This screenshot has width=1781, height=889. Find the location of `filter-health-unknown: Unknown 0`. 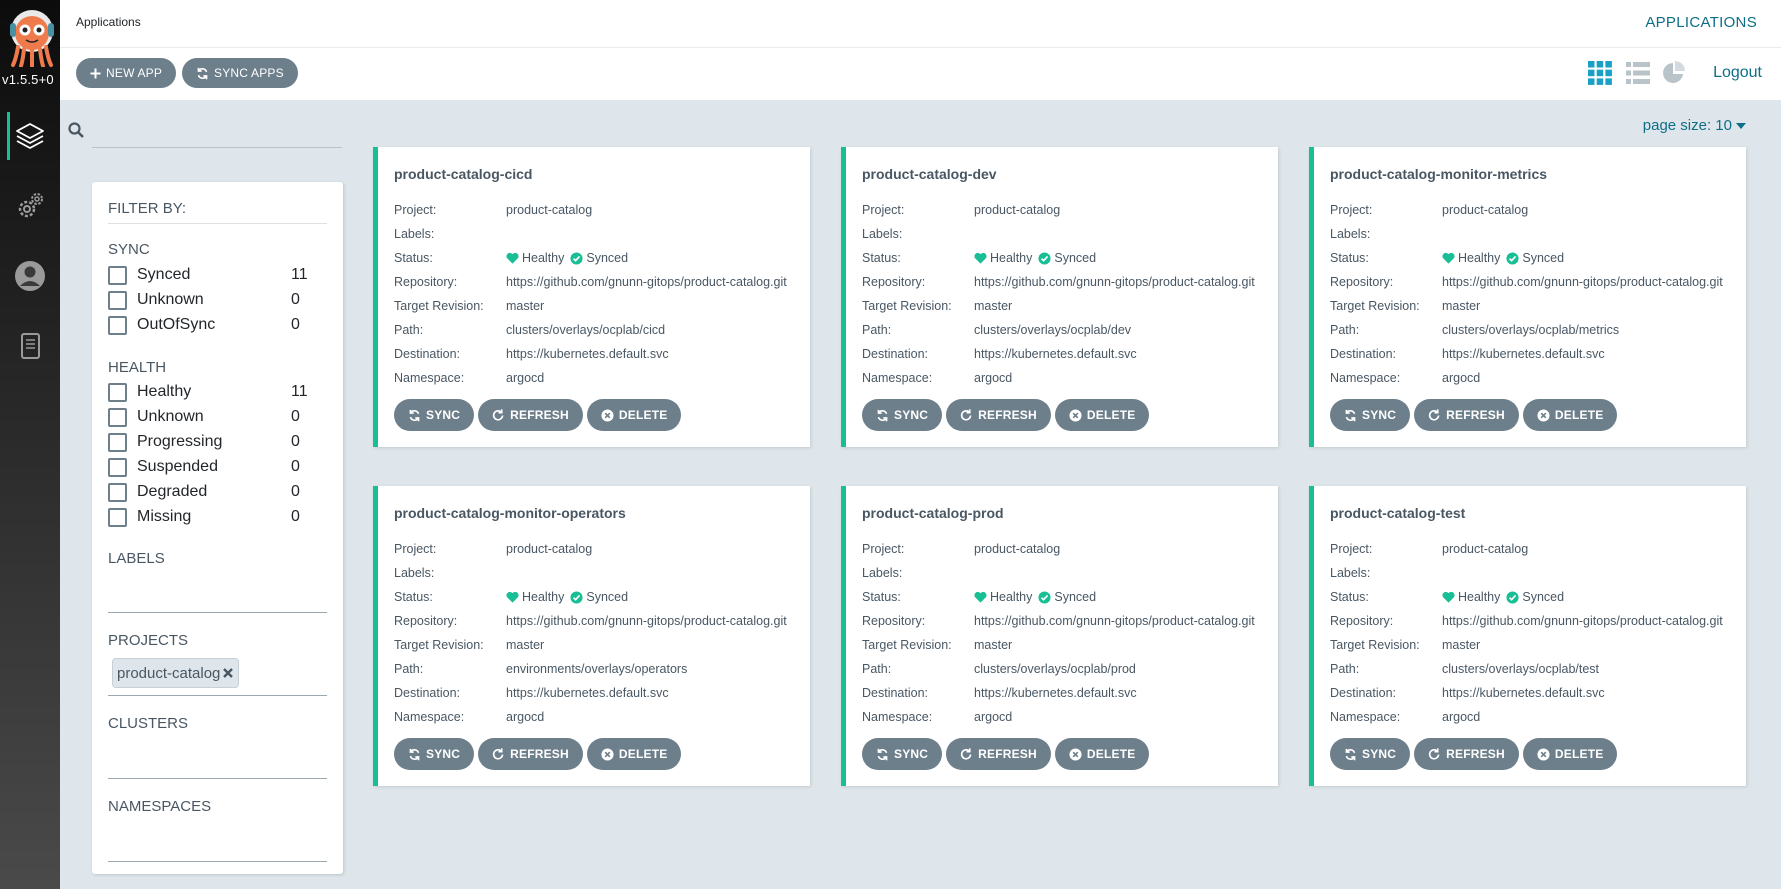

filter-health-unknown: Unknown 0 is located at coordinates (208, 417).